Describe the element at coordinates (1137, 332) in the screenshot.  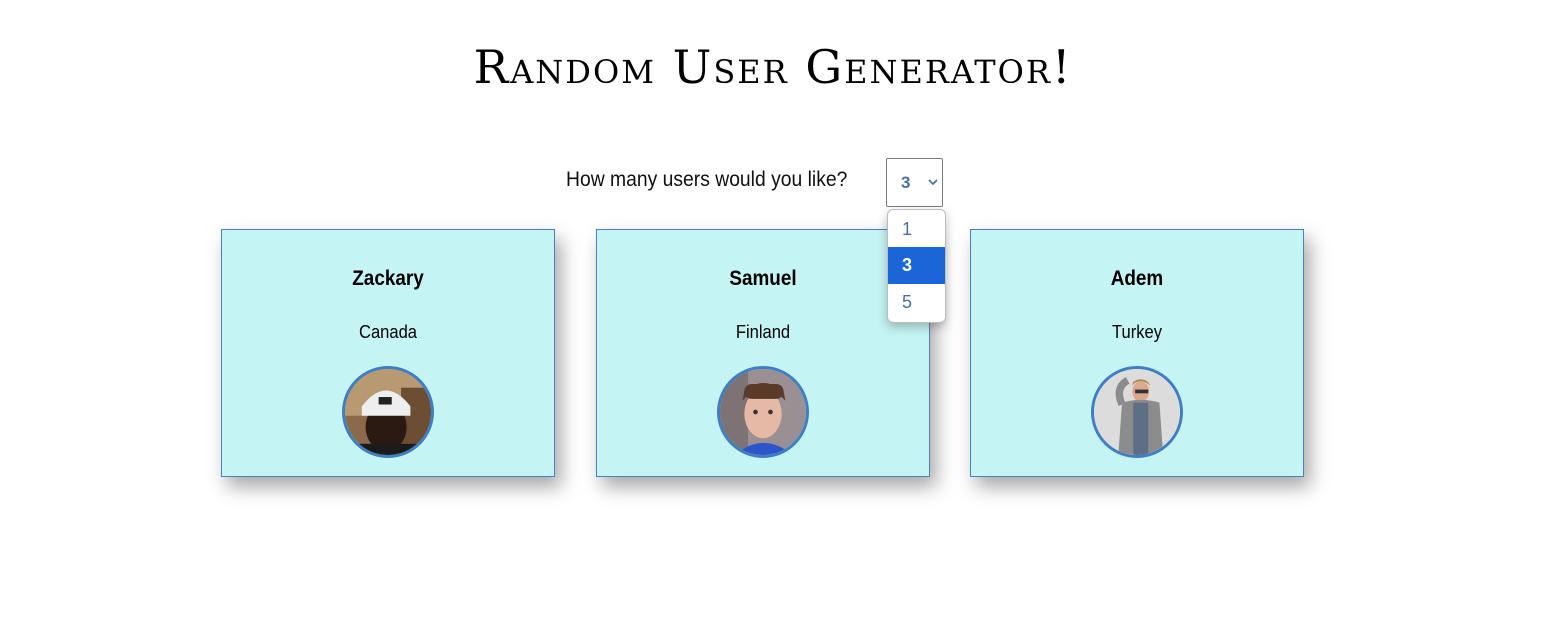
I see `user-country: Turkey` at that location.